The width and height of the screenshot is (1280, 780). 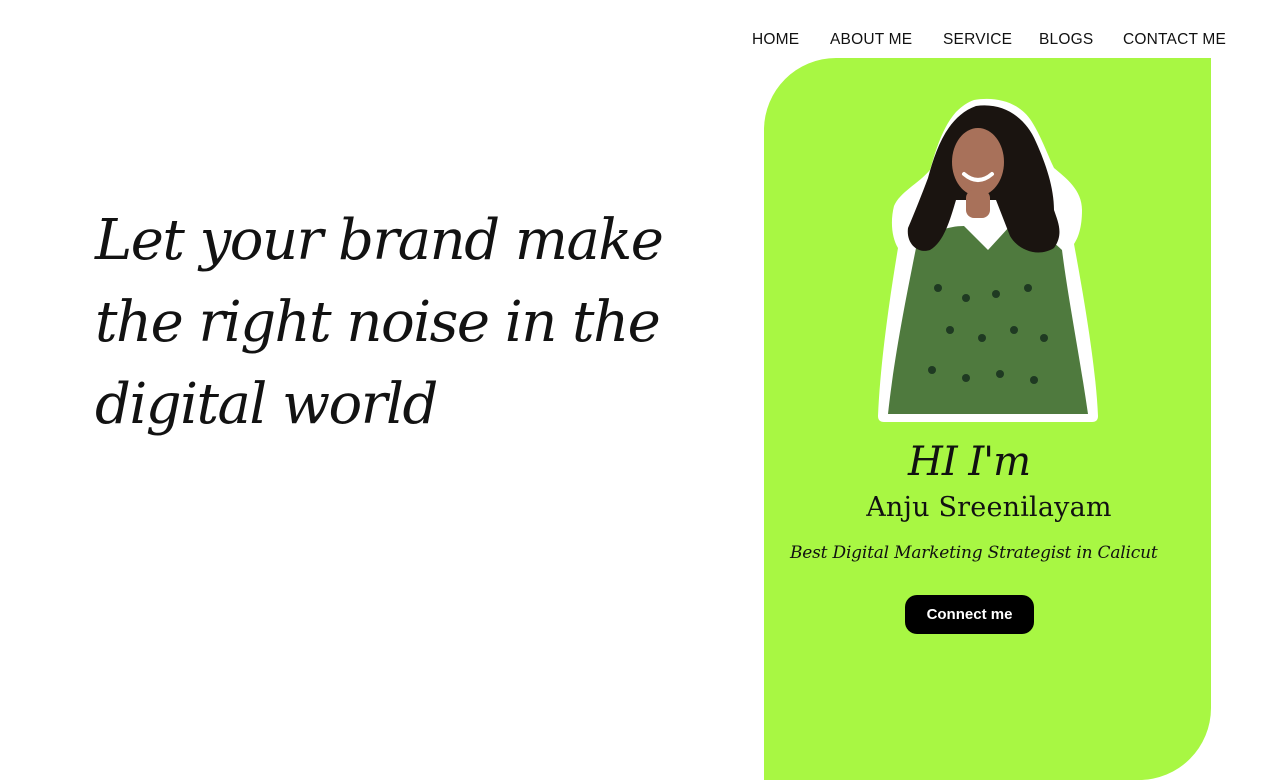 I want to click on nav-link-about-me: ABOUT ME, so click(x=871, y=40).